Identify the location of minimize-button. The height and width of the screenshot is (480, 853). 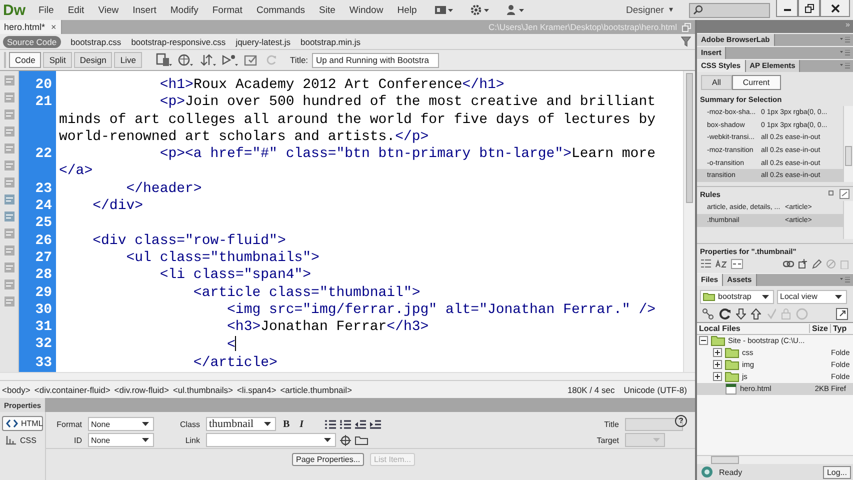
(787, 8).